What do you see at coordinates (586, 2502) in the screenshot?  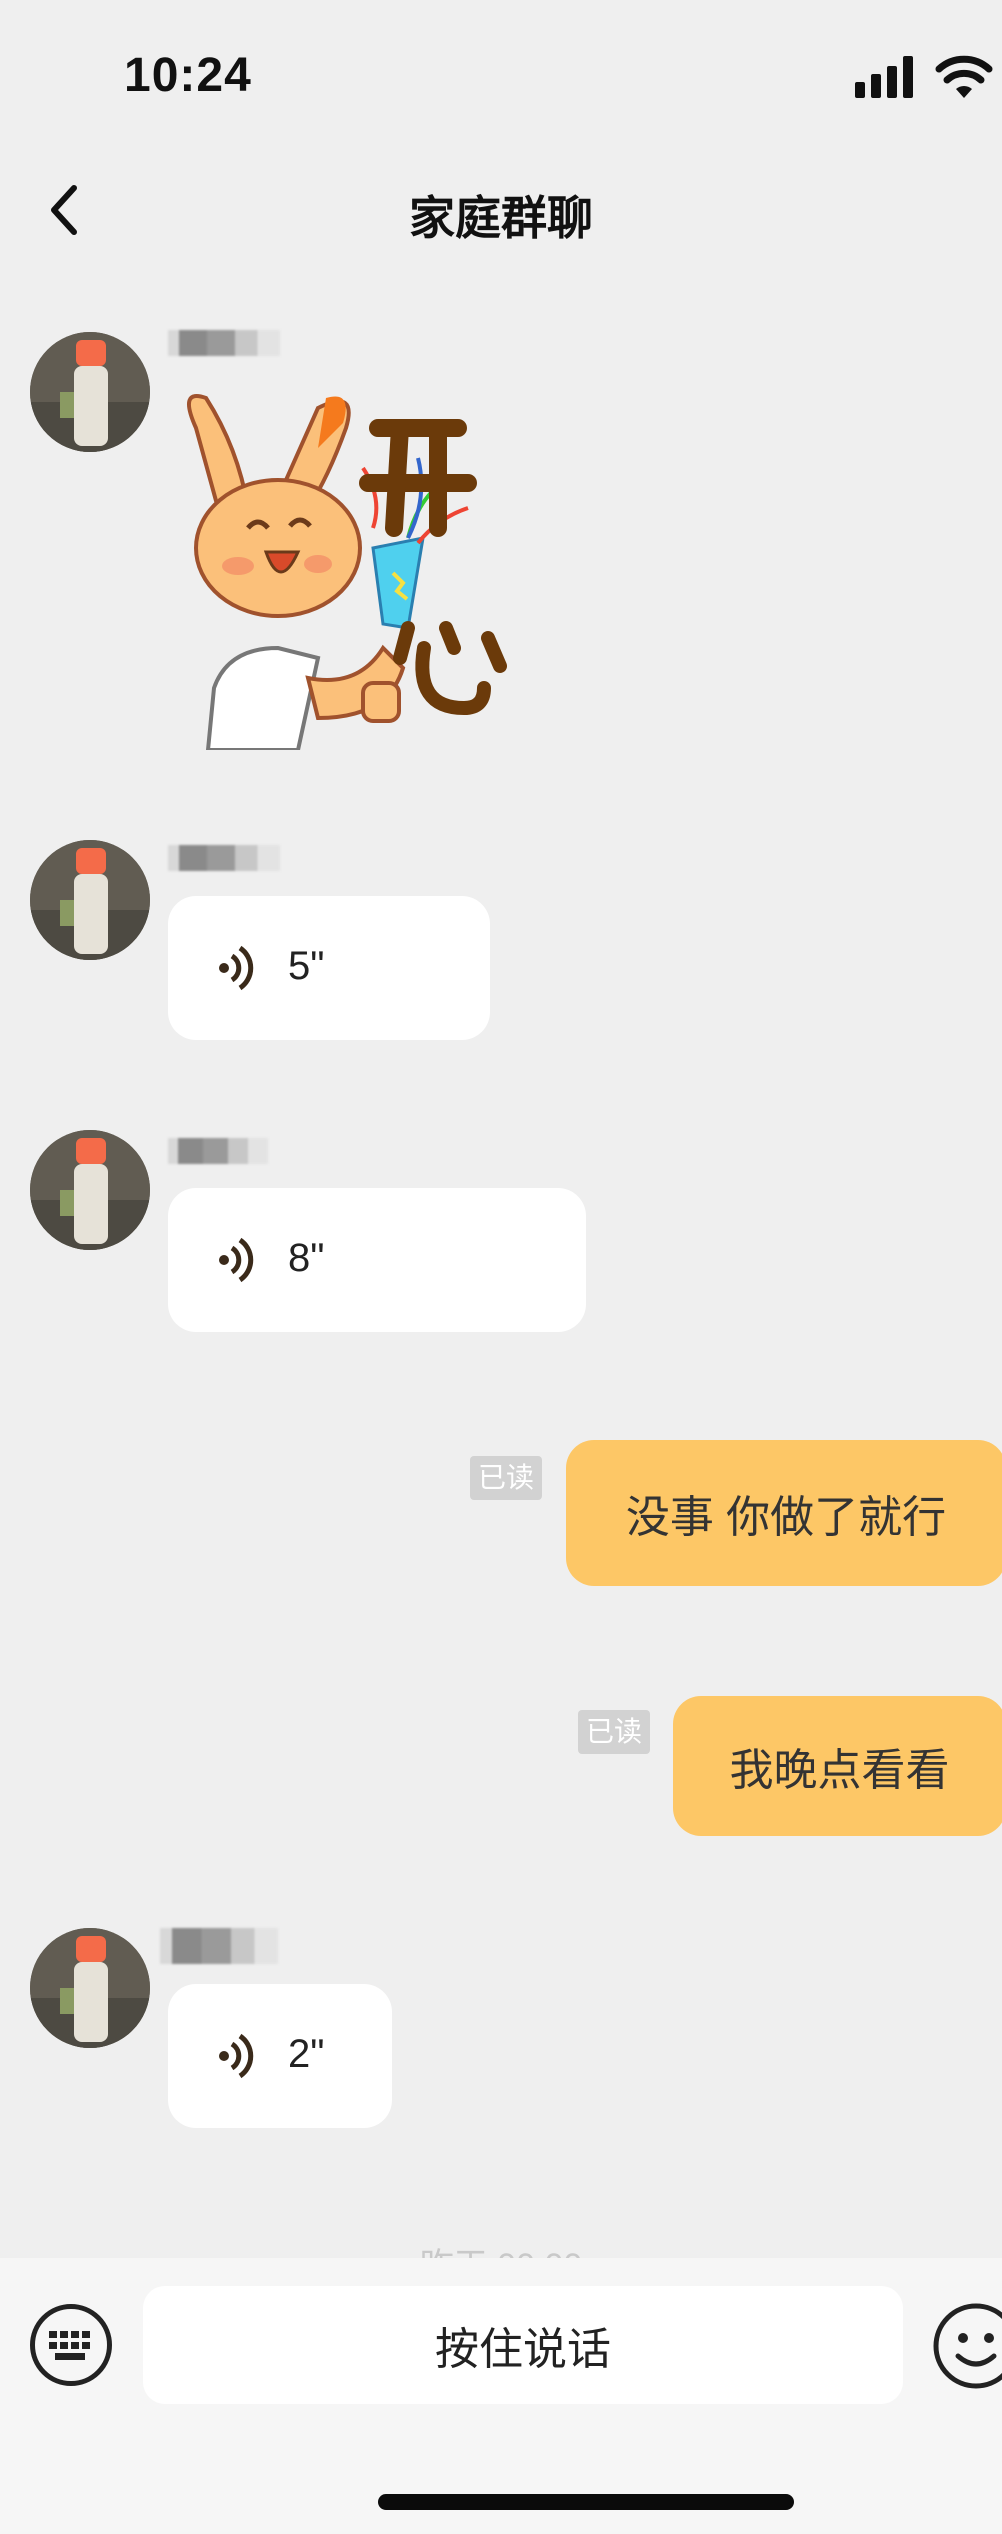 I see `home-indicator` at bounding box center [586, 2502].